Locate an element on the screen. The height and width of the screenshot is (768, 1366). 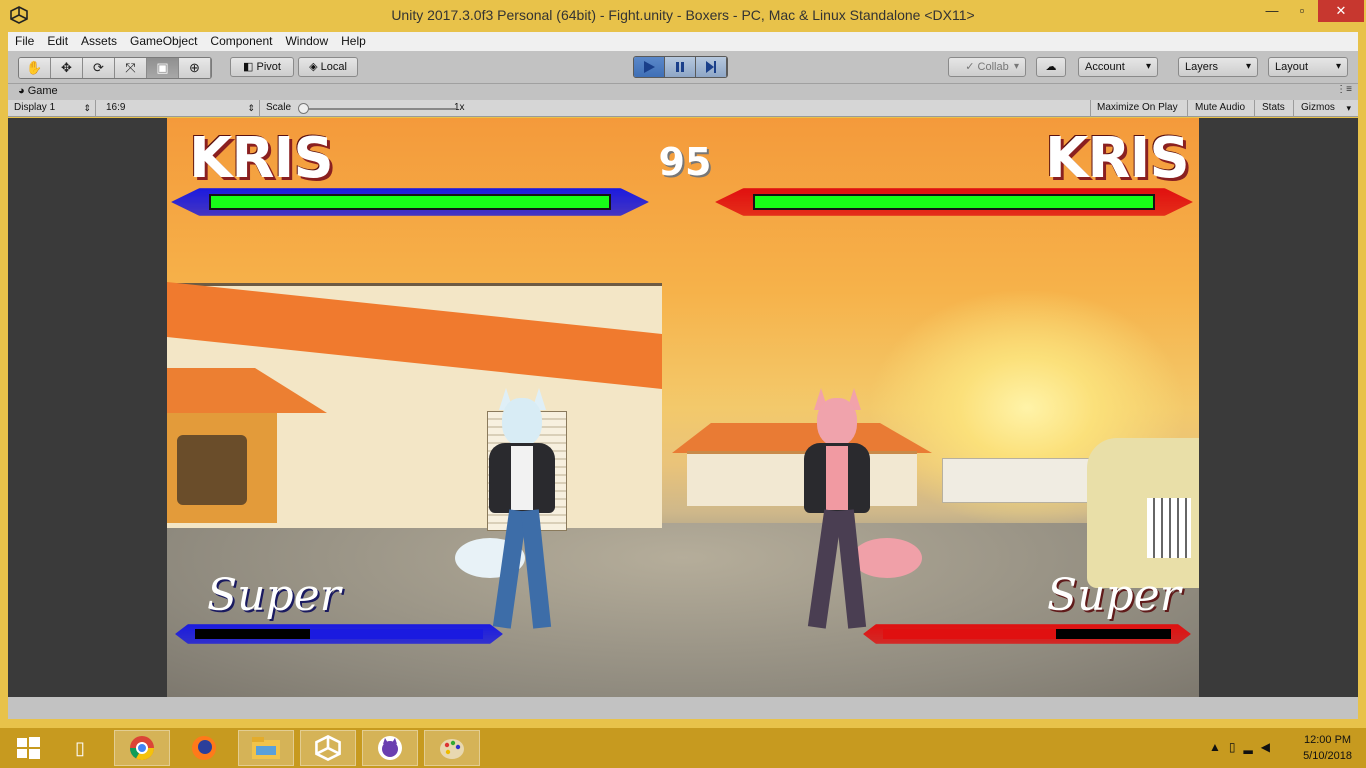
volume-icon: ◀ is located at coordinates (1269, 747).